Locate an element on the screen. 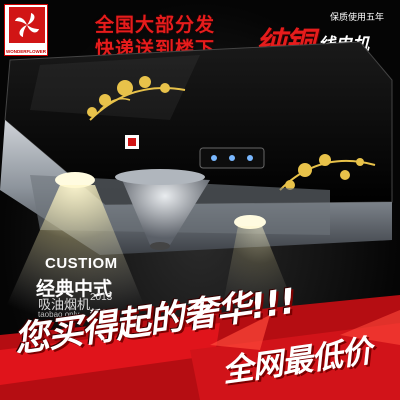 The height and width of the screenshot is (400, 400). shipping-slogan-1: 全国大部分发 is located at coordinates (155, 25).